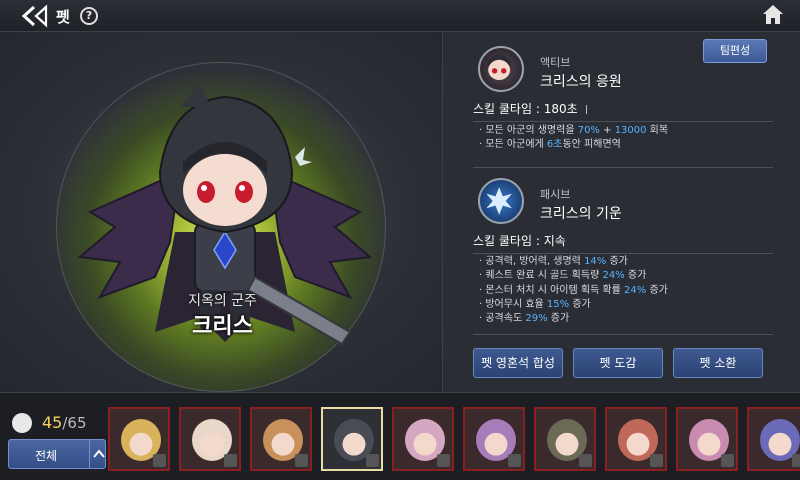  Describe the element at coordinates (535, 304) in the screenshot. I see `passive-skill-line: · 방어무시 효율 15% 증가` at that location.